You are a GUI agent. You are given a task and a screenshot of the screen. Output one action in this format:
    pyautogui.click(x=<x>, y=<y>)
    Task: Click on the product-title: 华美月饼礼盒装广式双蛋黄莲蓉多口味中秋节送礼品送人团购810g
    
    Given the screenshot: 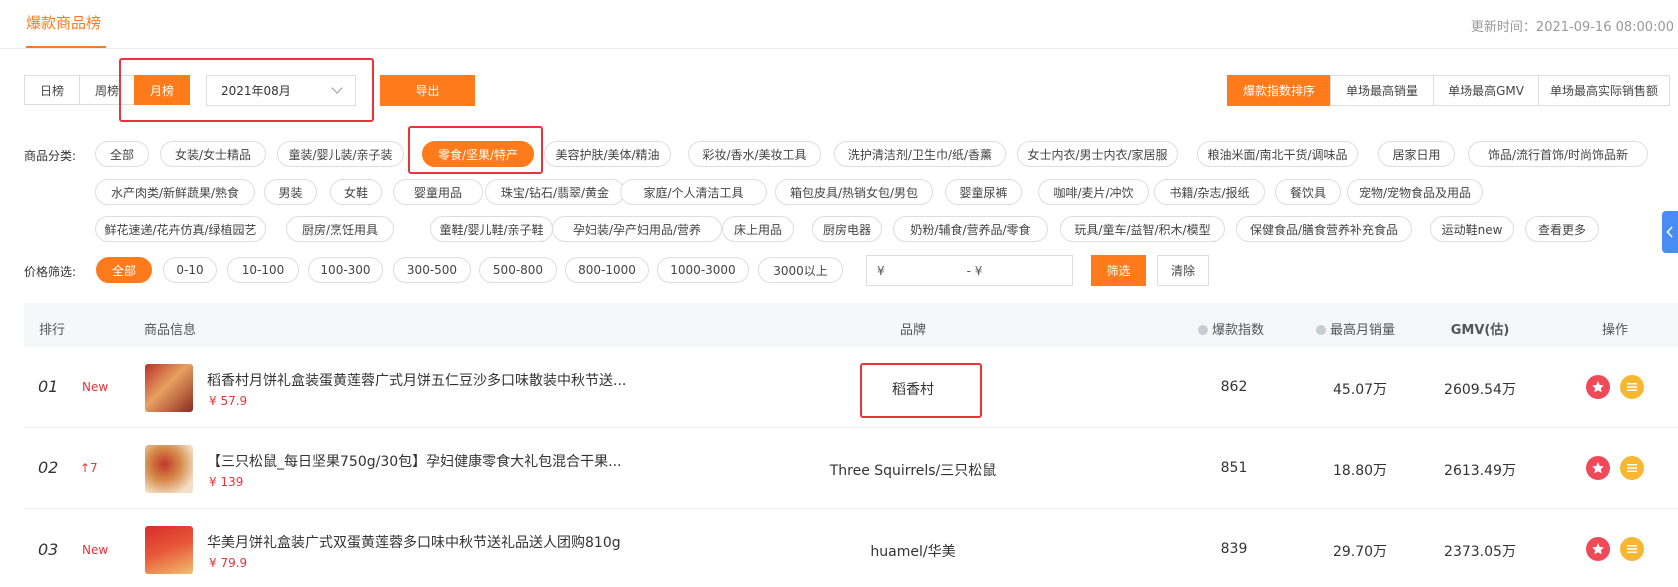 What is the action you would take?
    pyautogui.click(x=414, y=542)
    